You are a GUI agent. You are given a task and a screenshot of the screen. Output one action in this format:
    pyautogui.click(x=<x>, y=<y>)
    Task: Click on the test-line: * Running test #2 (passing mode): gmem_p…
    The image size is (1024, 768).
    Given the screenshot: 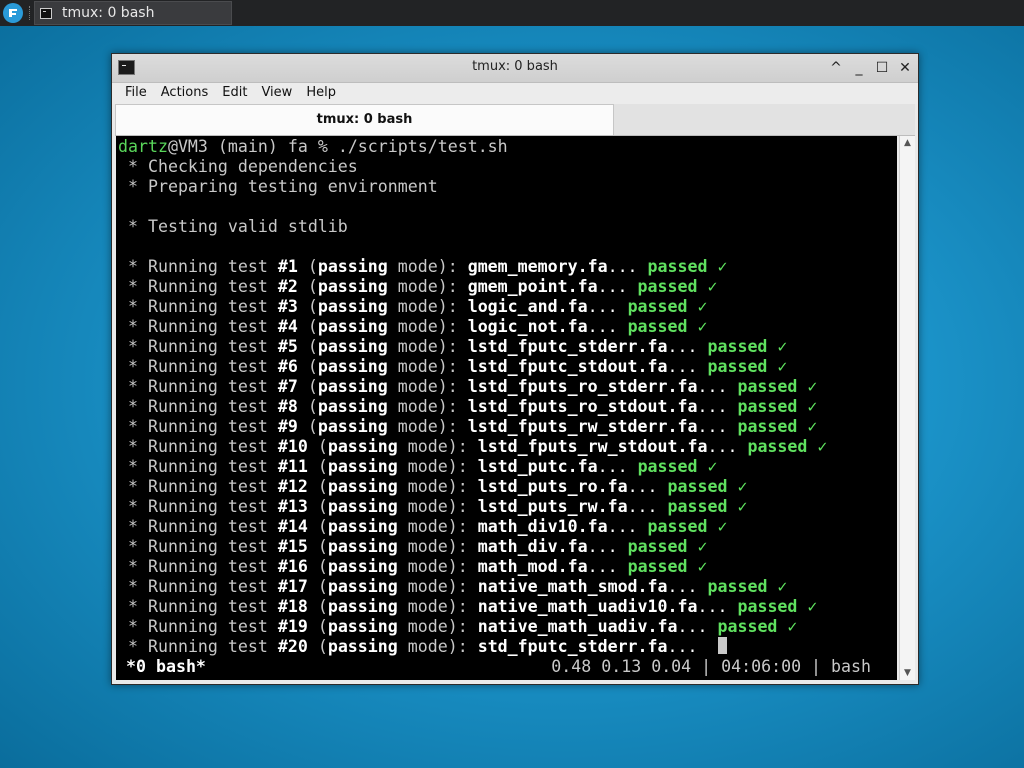 What is the action you would take?
    pyautogui.click(x=506, y=287)
    